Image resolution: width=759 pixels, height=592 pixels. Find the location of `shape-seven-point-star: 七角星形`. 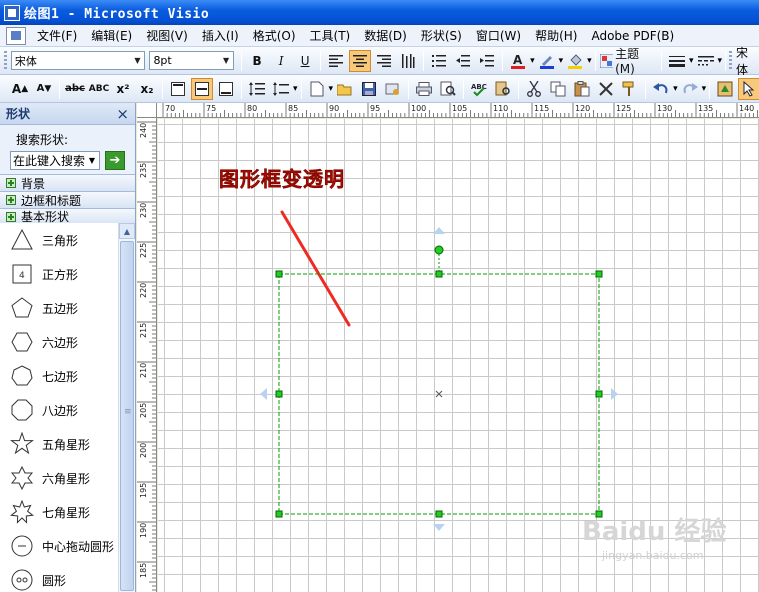

shape-seven-point-star: 七角星形 is located at coordinates (59, 512).